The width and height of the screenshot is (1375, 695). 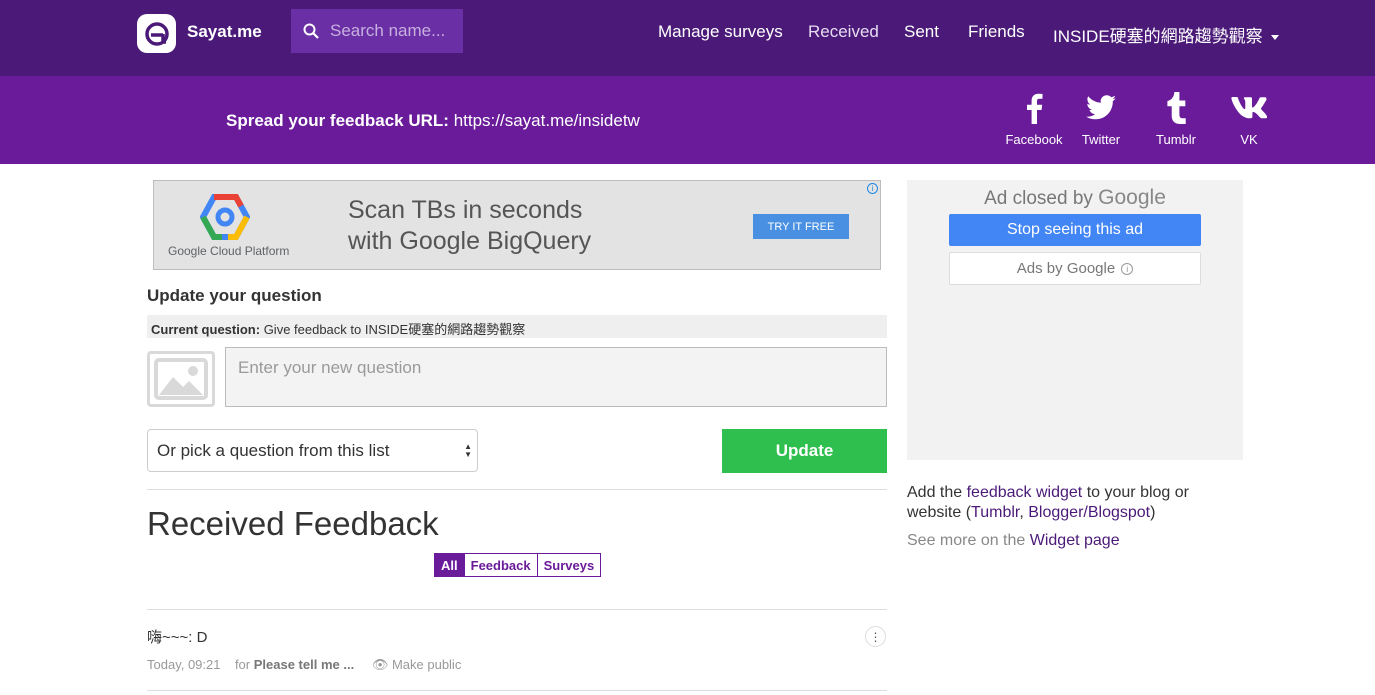 I want to click on brand-name: Sayat.me, so click(x=224, y=32).